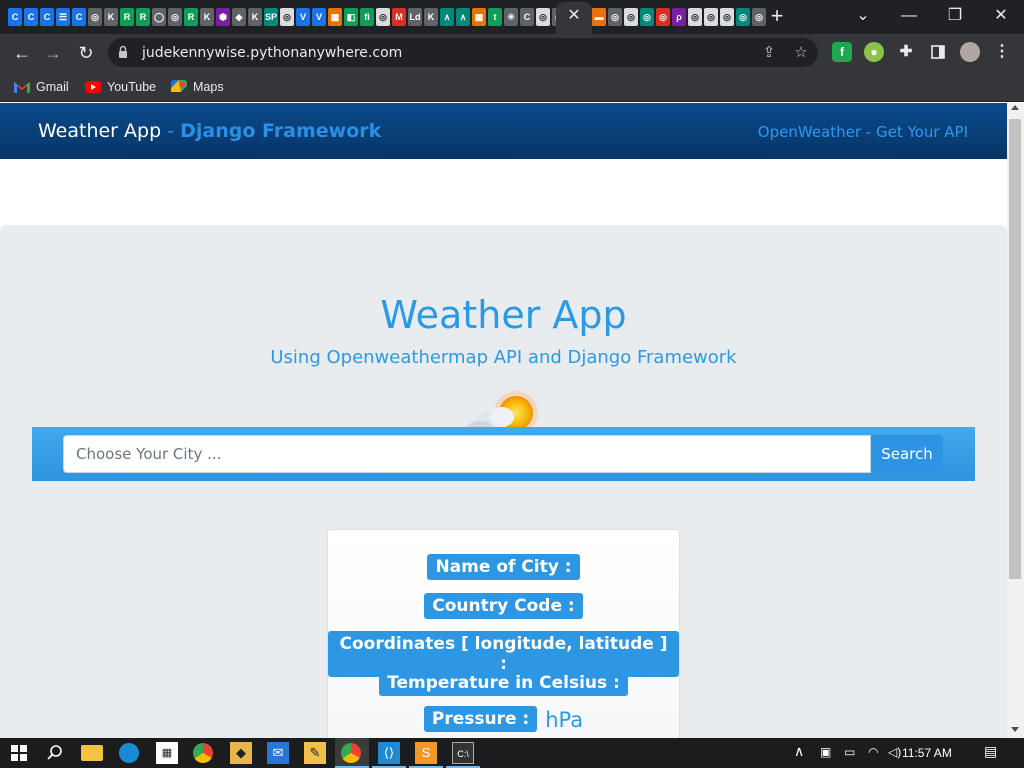 The width and height of the screenshot is (1024, 768). Describe the element at coordinates (351, 17) in the screenshot. I see `tab-favicon-icon: ◧` at that location.